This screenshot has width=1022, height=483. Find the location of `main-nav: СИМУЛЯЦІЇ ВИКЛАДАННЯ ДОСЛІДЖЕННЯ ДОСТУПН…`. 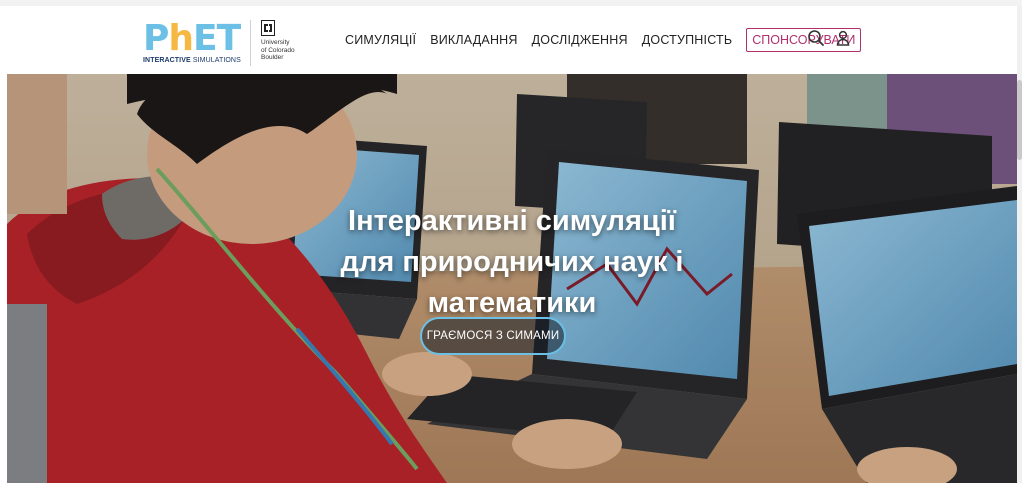

main-nav: СИМУЛЯЦІЇ ВИКЛАДАННЯ ДОСЛІДЖЕННЯ ДОСТУПН… is located at coordinates (603, 40).